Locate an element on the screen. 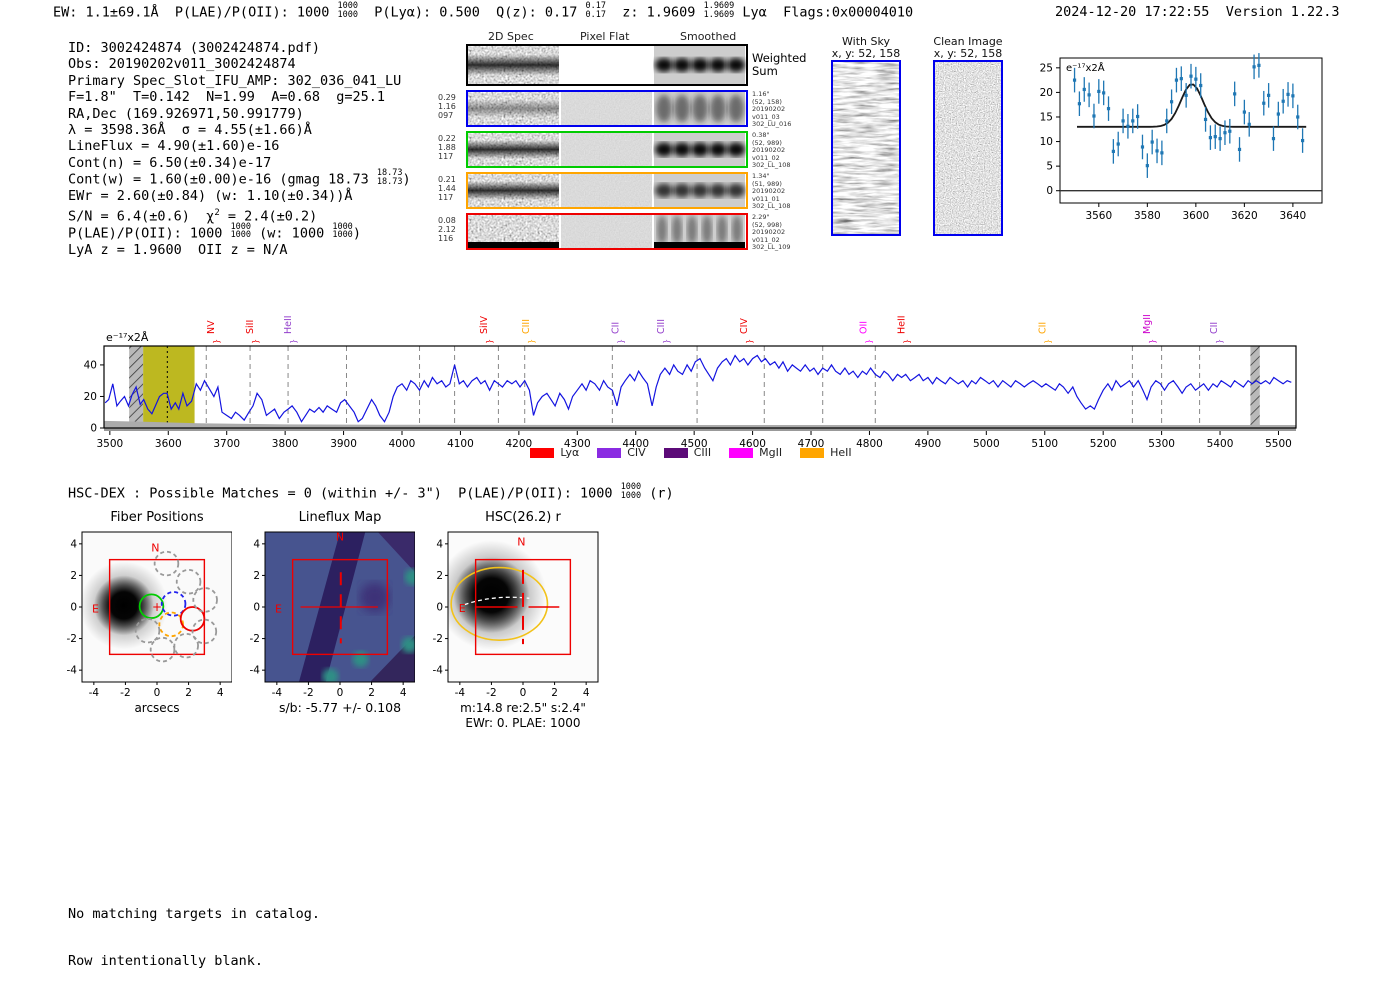 Image resolution: width=1400 pixels, height=985 pixels. legend-item-1: CIV is located at coordinates (621, 452).